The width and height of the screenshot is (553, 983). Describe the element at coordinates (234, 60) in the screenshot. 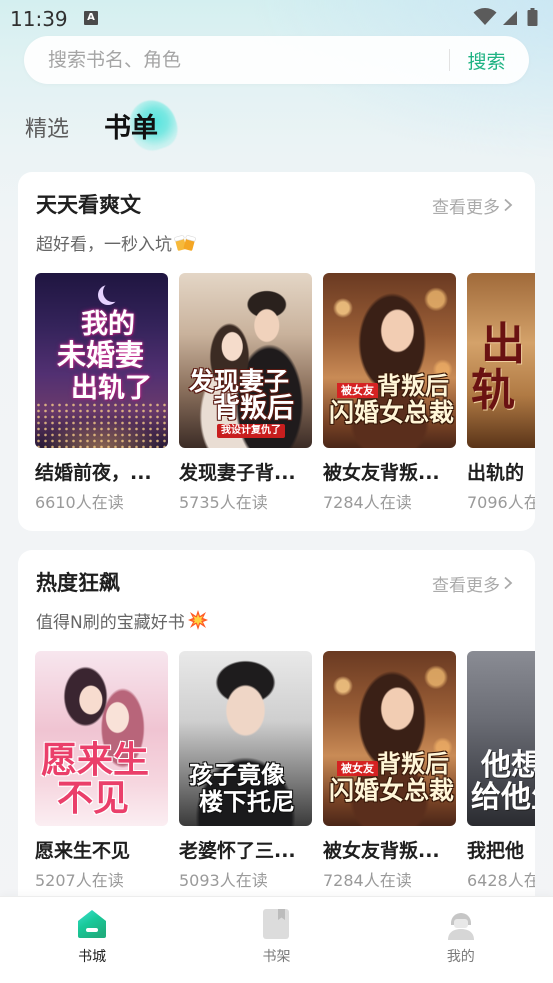

I see `search-input` at that location.